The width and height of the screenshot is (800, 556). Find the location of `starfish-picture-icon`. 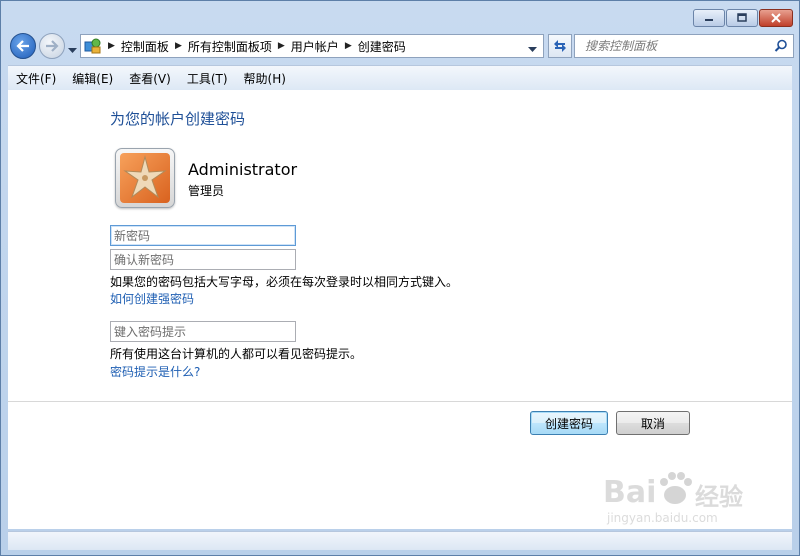

starfish-picture-icon is located at coordinates (145, 178).